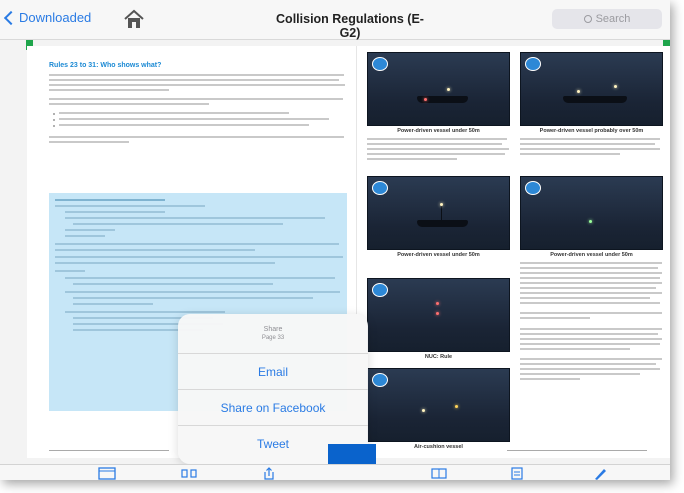  I want to click on side-light, so click(590, 222).